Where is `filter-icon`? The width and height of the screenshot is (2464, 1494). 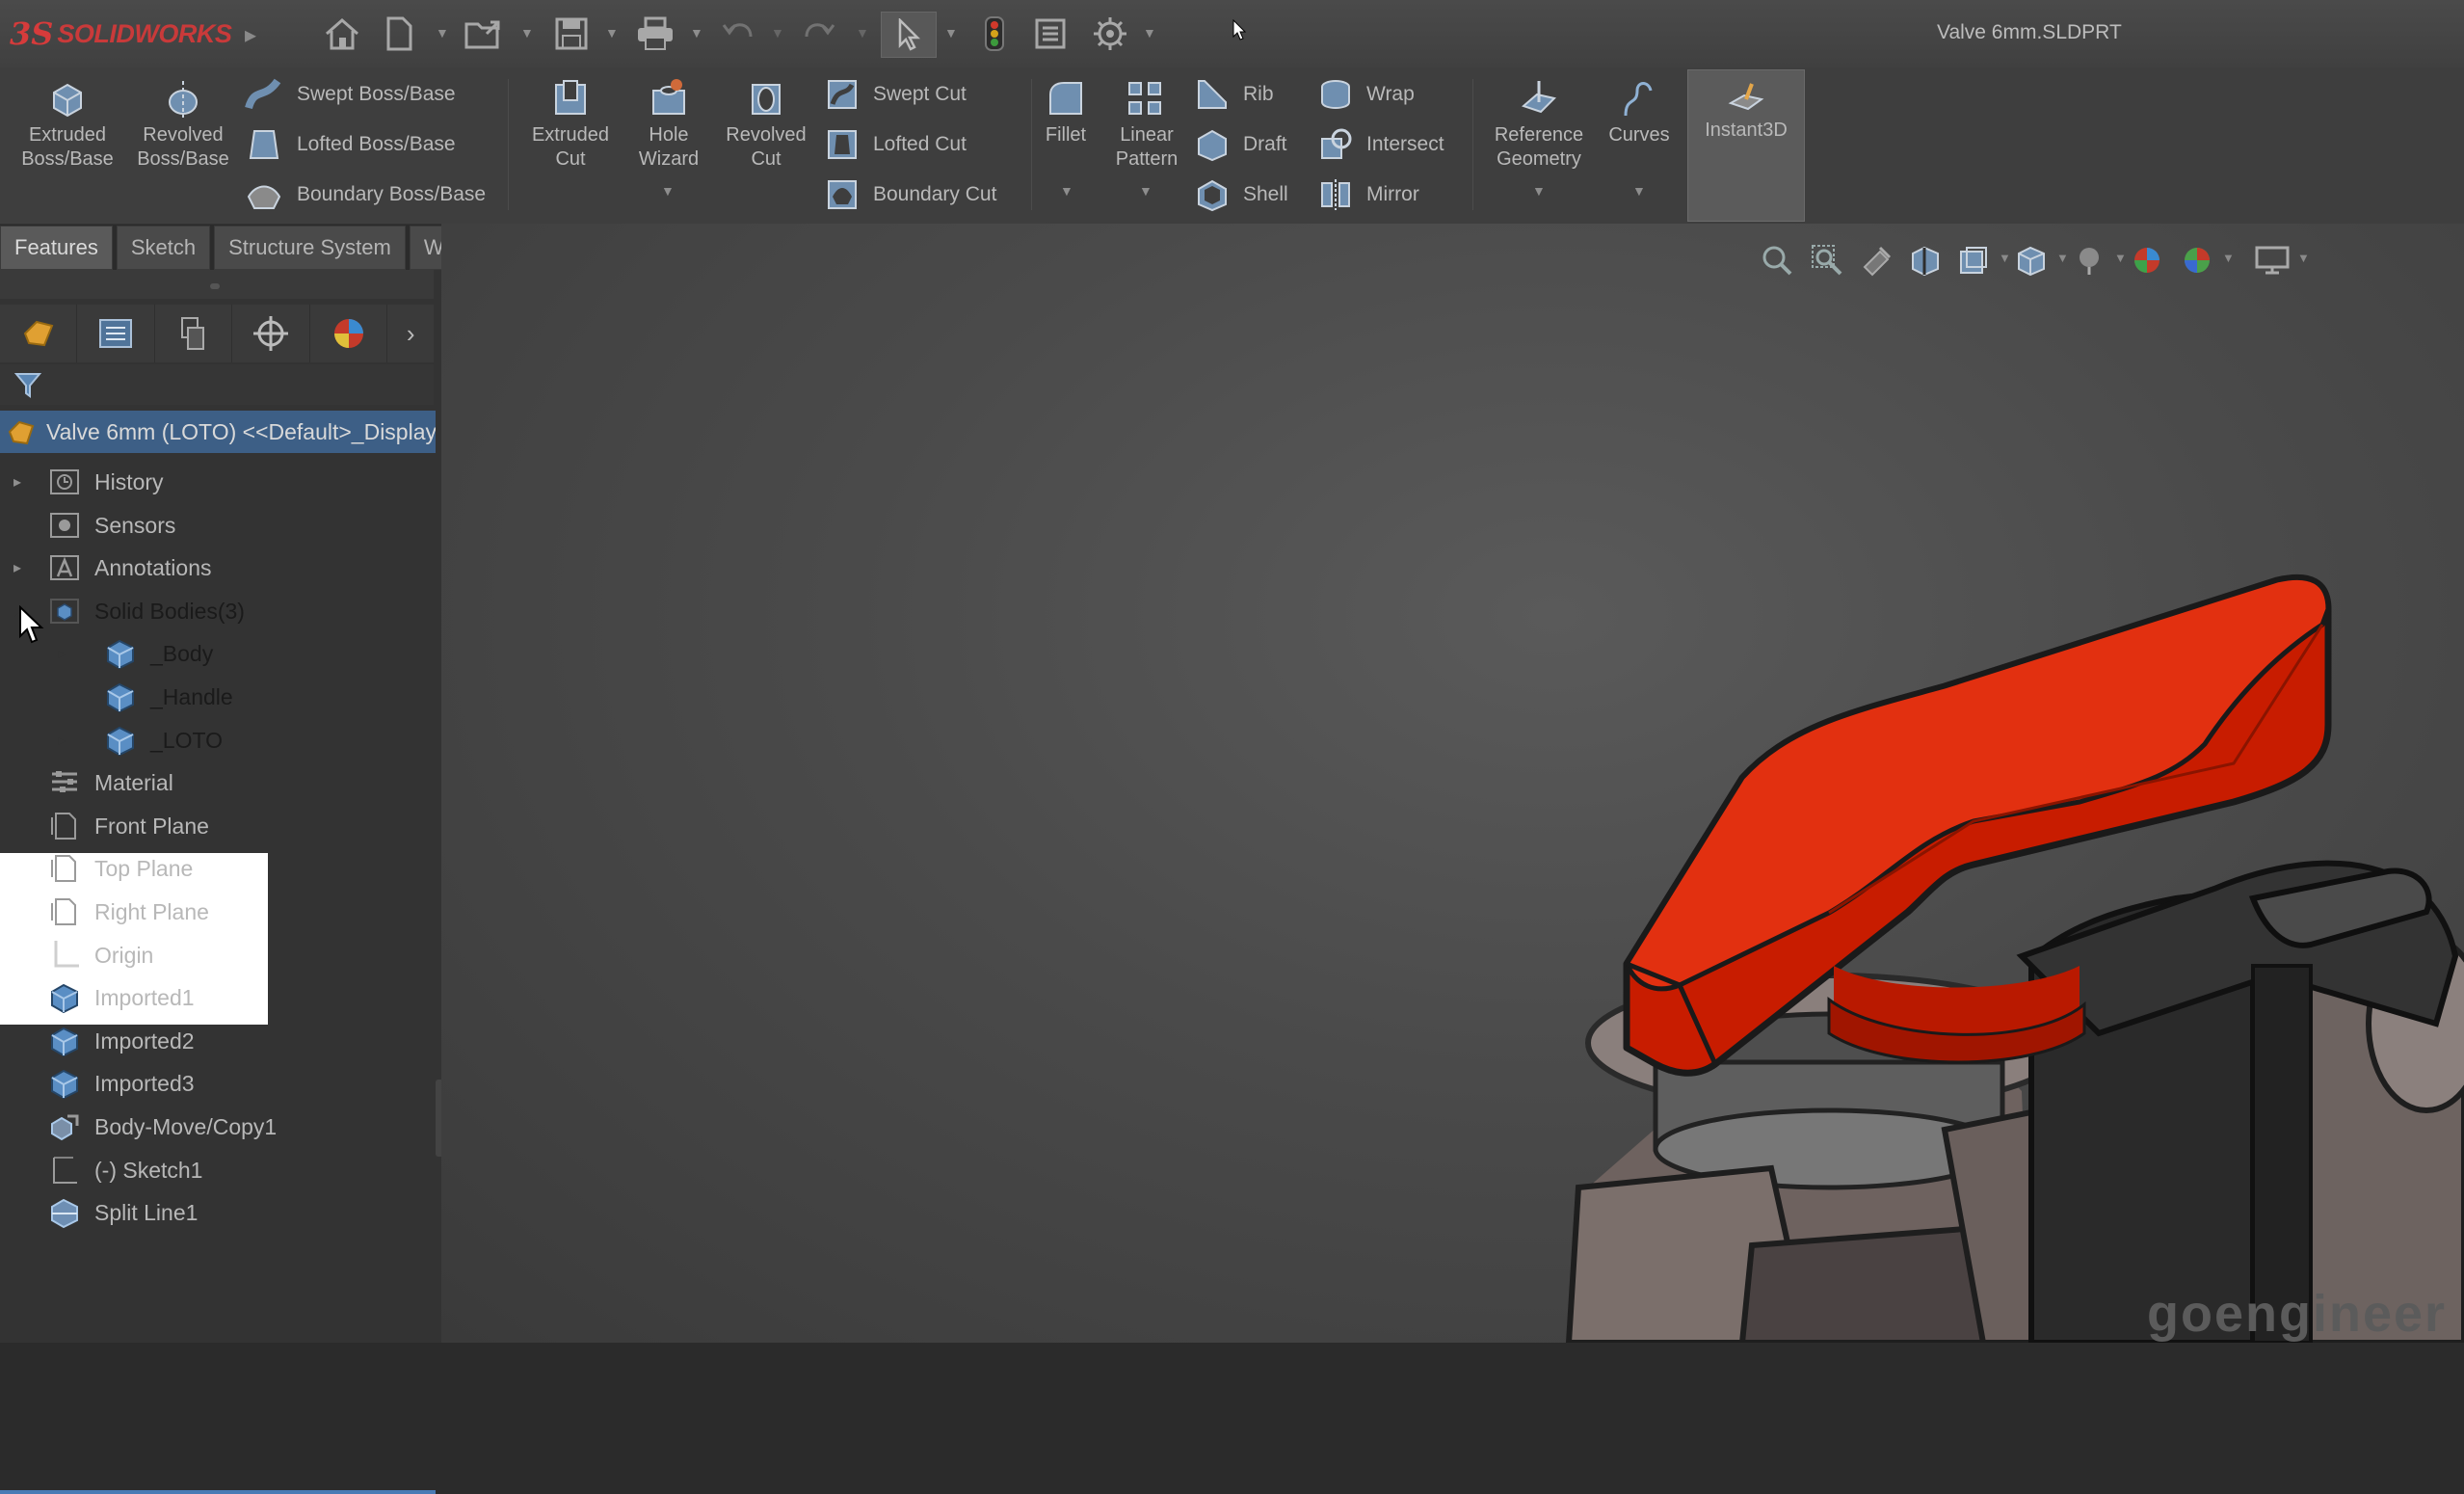
filter-icon is located at coordinates (27, 384).